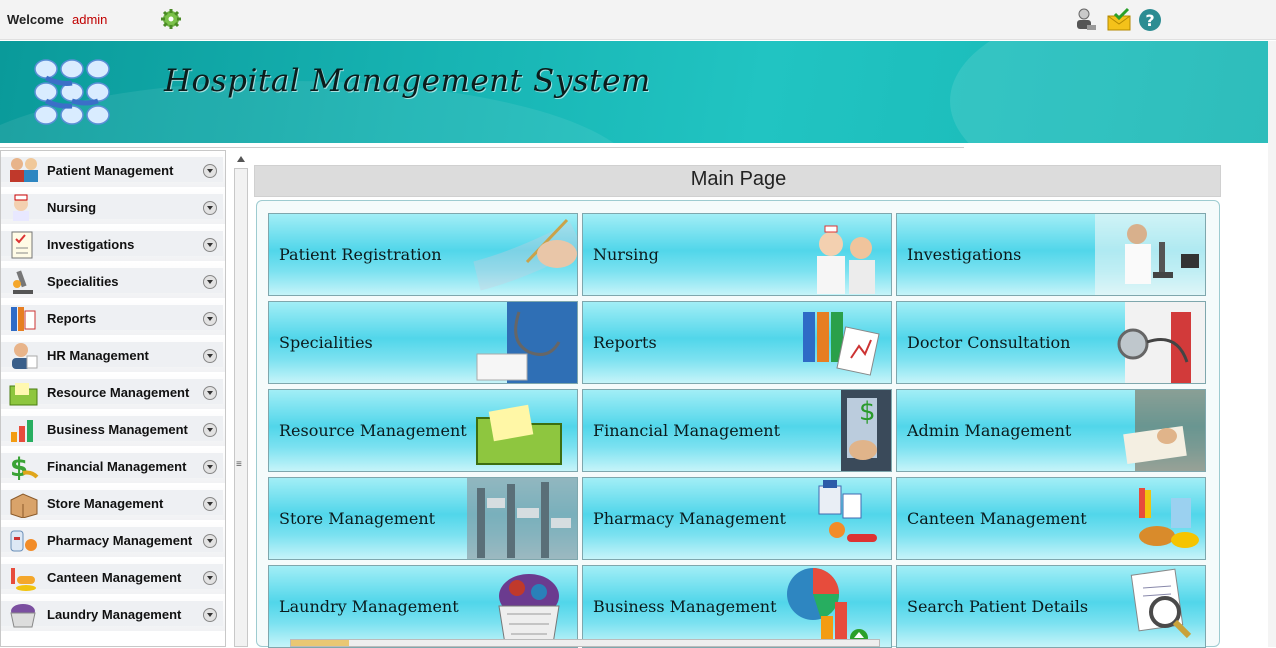 The height and width of the screenshot is (648, 1276). Describe the element at coordinates (423, 342) in the screenshot. I see `module-tile: Specialities` at that location.